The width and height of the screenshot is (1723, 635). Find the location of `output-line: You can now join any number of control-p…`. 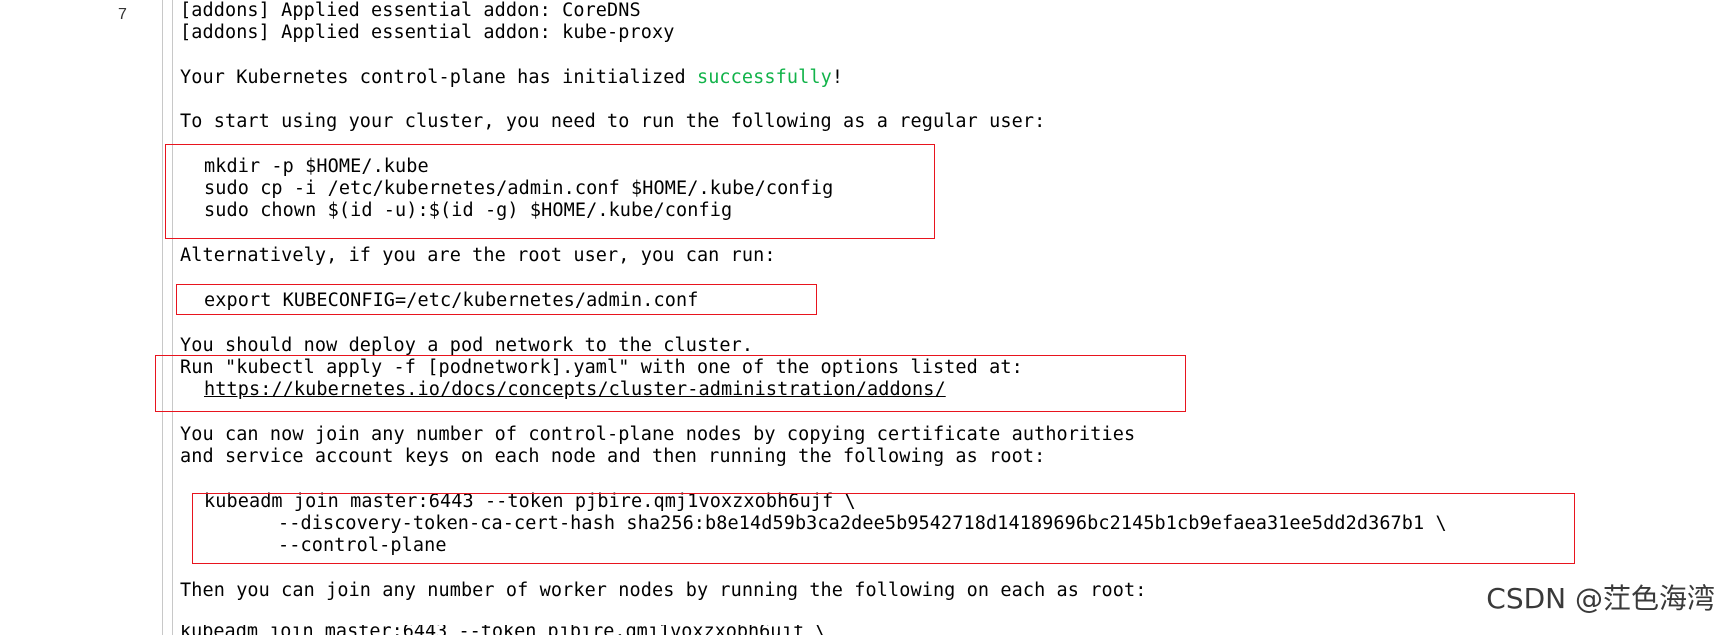

output-line: You can now join any number of control-p… is located at coordinates (658, 434).